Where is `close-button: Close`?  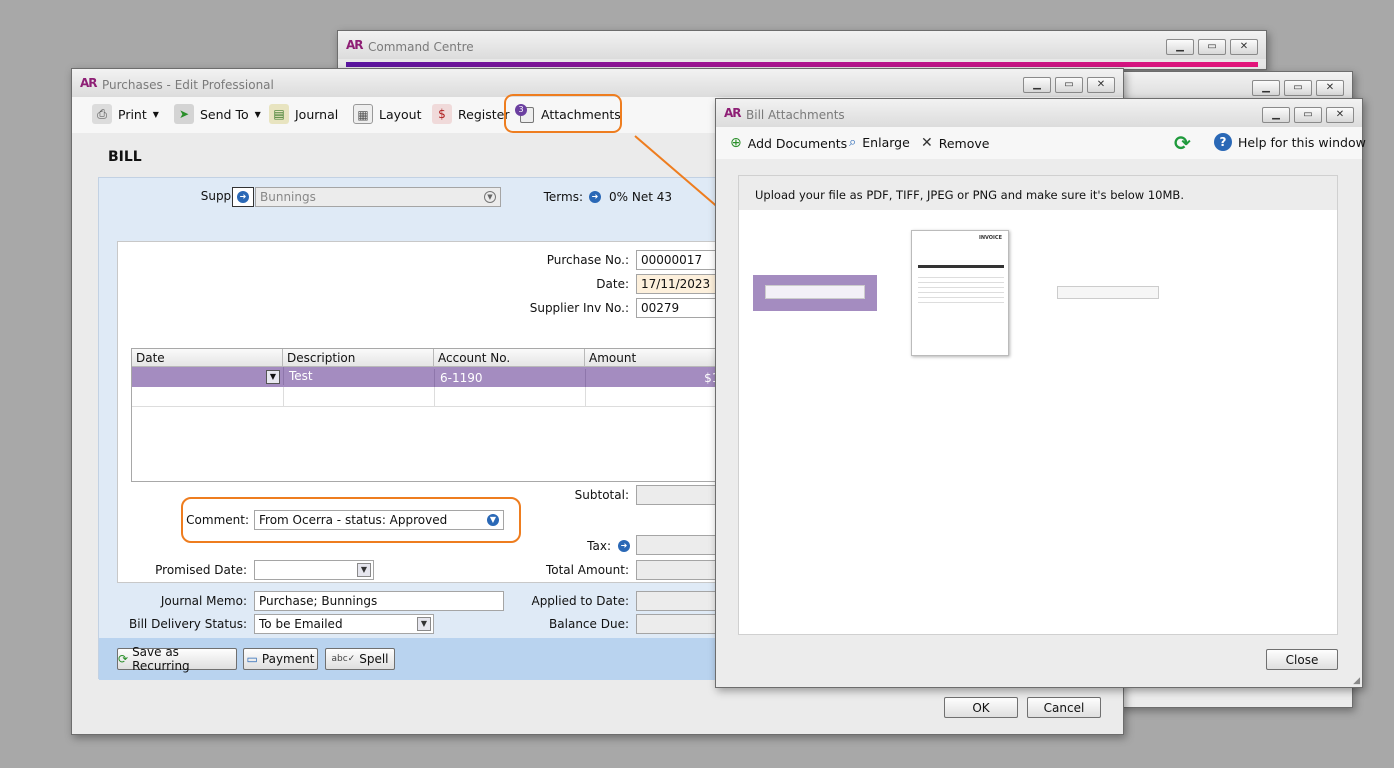 close-button: Close is located at coordinates (1302, 659).